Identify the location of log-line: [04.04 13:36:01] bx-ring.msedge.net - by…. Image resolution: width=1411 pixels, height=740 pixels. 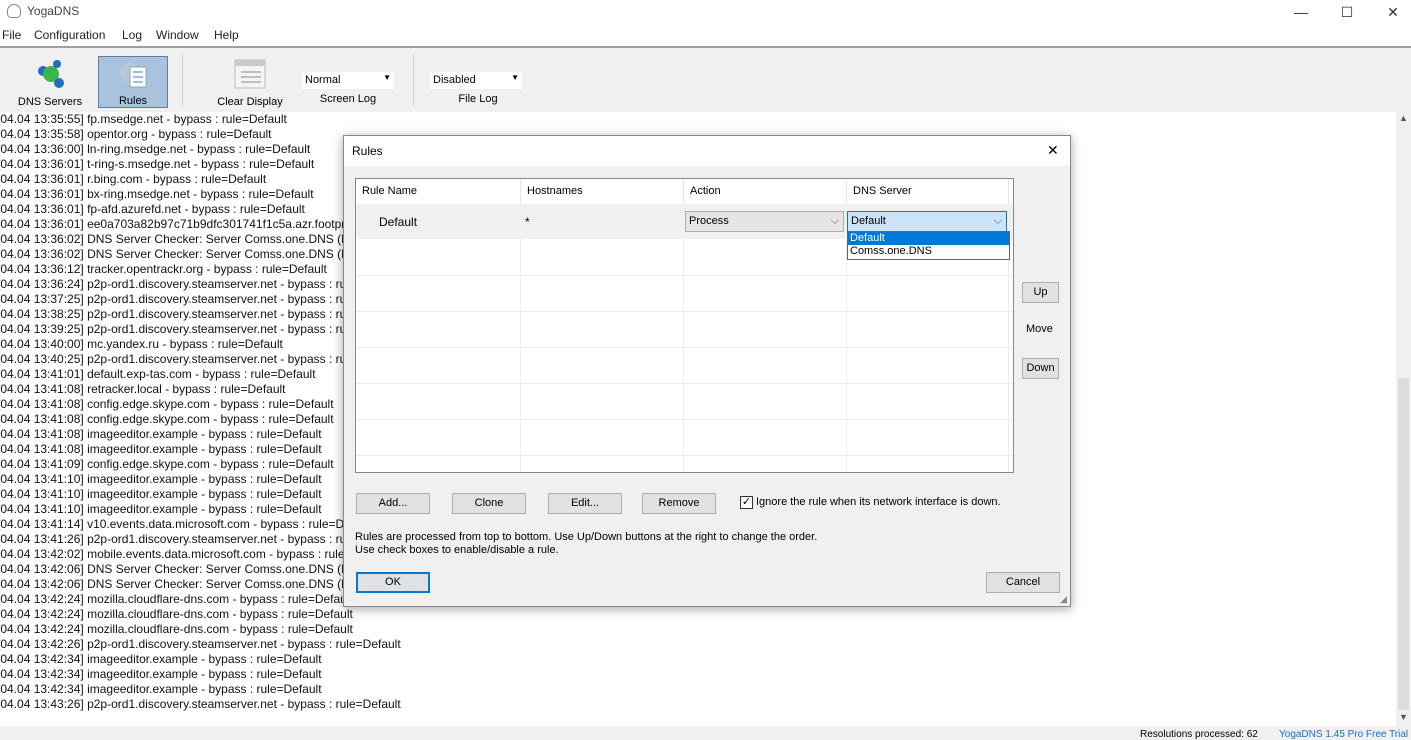
(157, 194).